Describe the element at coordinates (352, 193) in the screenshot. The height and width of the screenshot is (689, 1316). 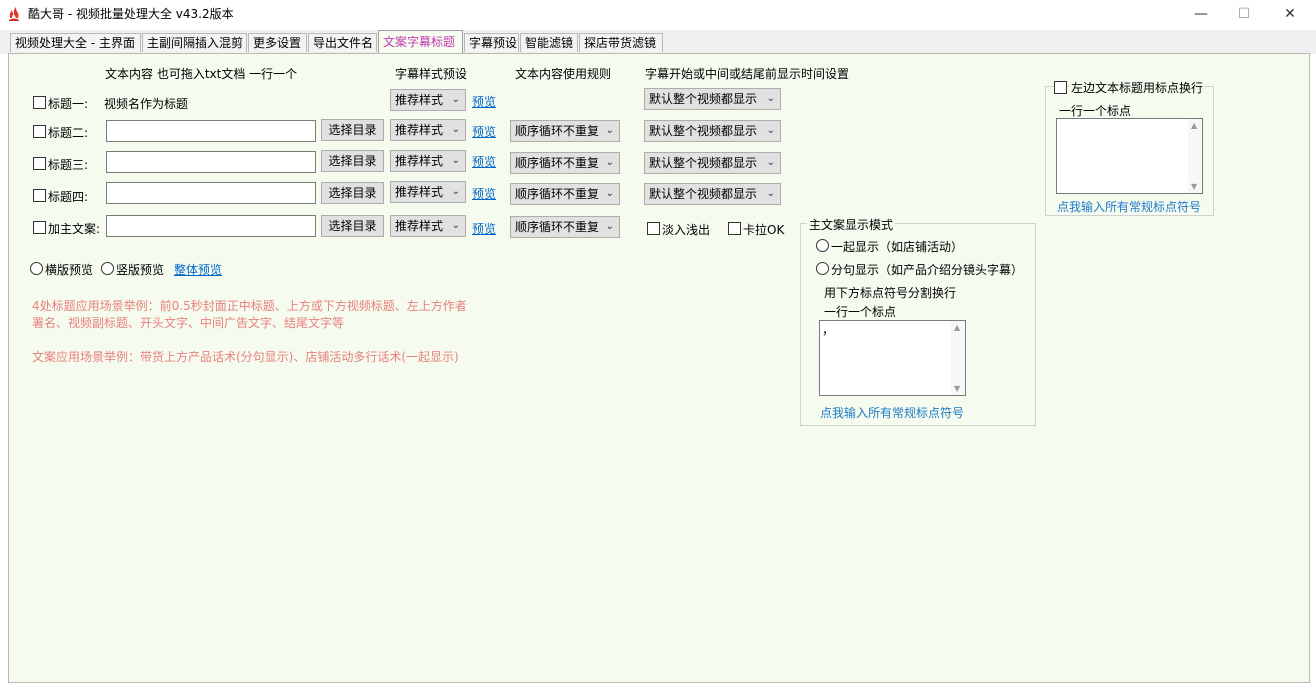
I see `title4-select-dir-button: 选择目录` at that location.